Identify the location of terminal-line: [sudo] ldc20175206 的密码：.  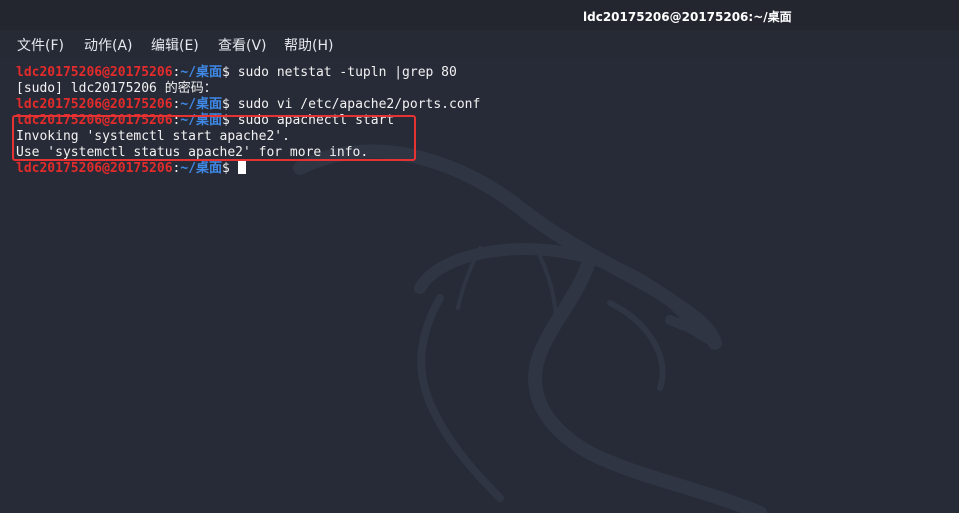
(116, 89).